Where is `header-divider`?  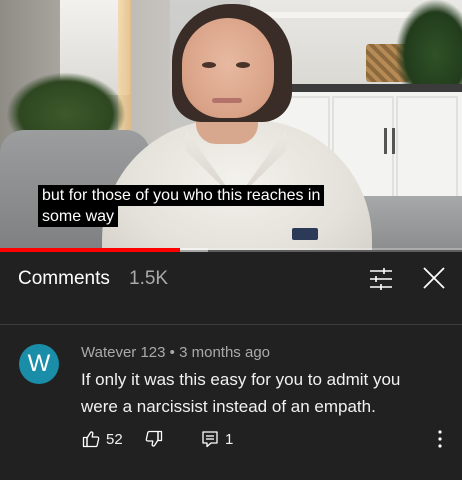
header-divider is located at coordinates (231, 324).